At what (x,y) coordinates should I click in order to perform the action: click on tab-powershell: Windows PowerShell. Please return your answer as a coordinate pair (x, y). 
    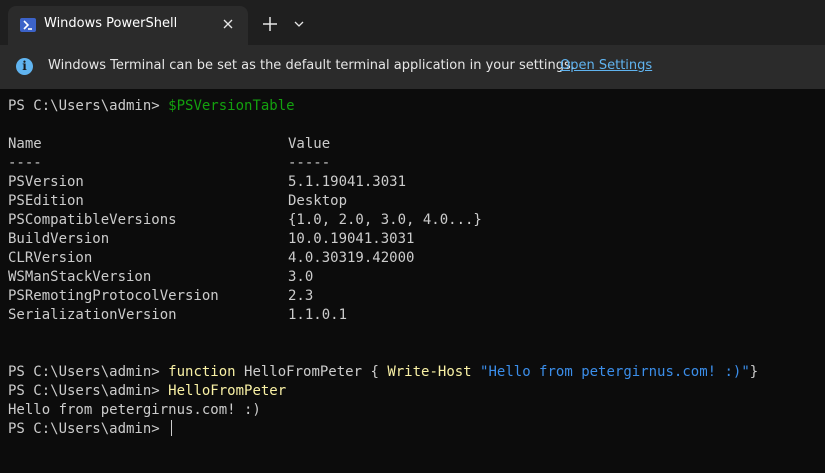
    Looking at the image, I should click on (128, 25).